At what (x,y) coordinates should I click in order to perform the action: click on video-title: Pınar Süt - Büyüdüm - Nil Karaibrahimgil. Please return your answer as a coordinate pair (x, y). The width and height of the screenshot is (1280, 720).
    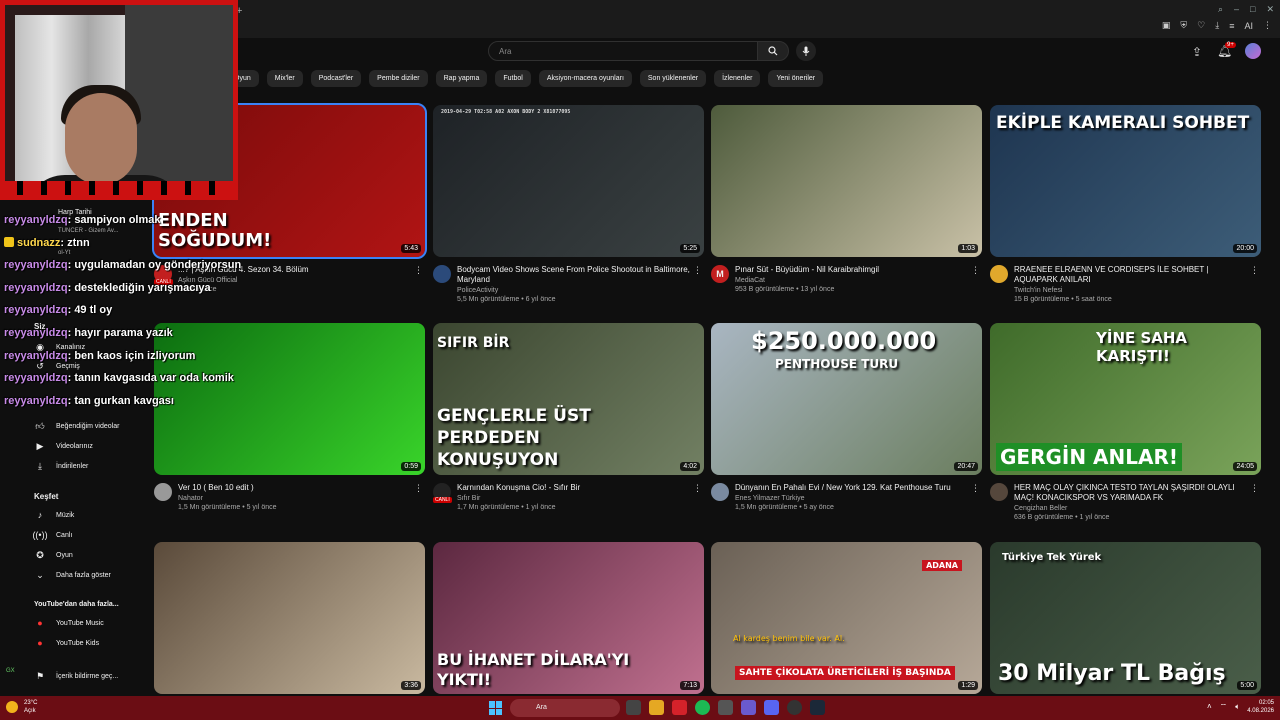
    Looking at the image, I should click on (851, 270).